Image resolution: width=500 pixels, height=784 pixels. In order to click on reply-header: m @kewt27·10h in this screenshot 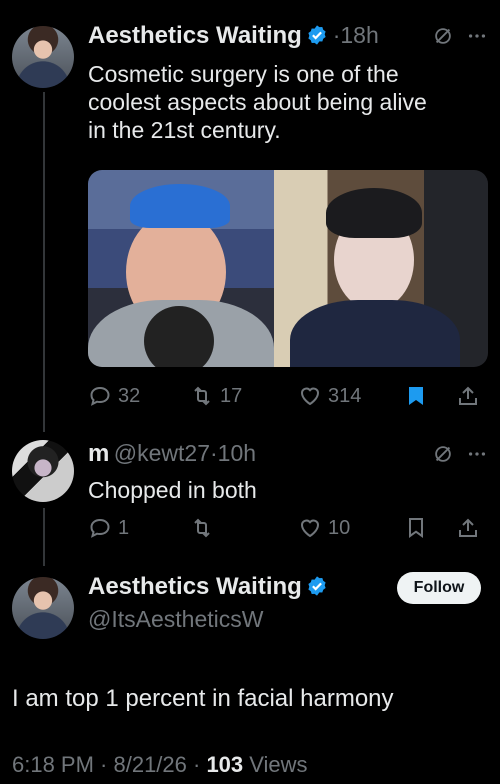, I will do `click(172, 454)`.